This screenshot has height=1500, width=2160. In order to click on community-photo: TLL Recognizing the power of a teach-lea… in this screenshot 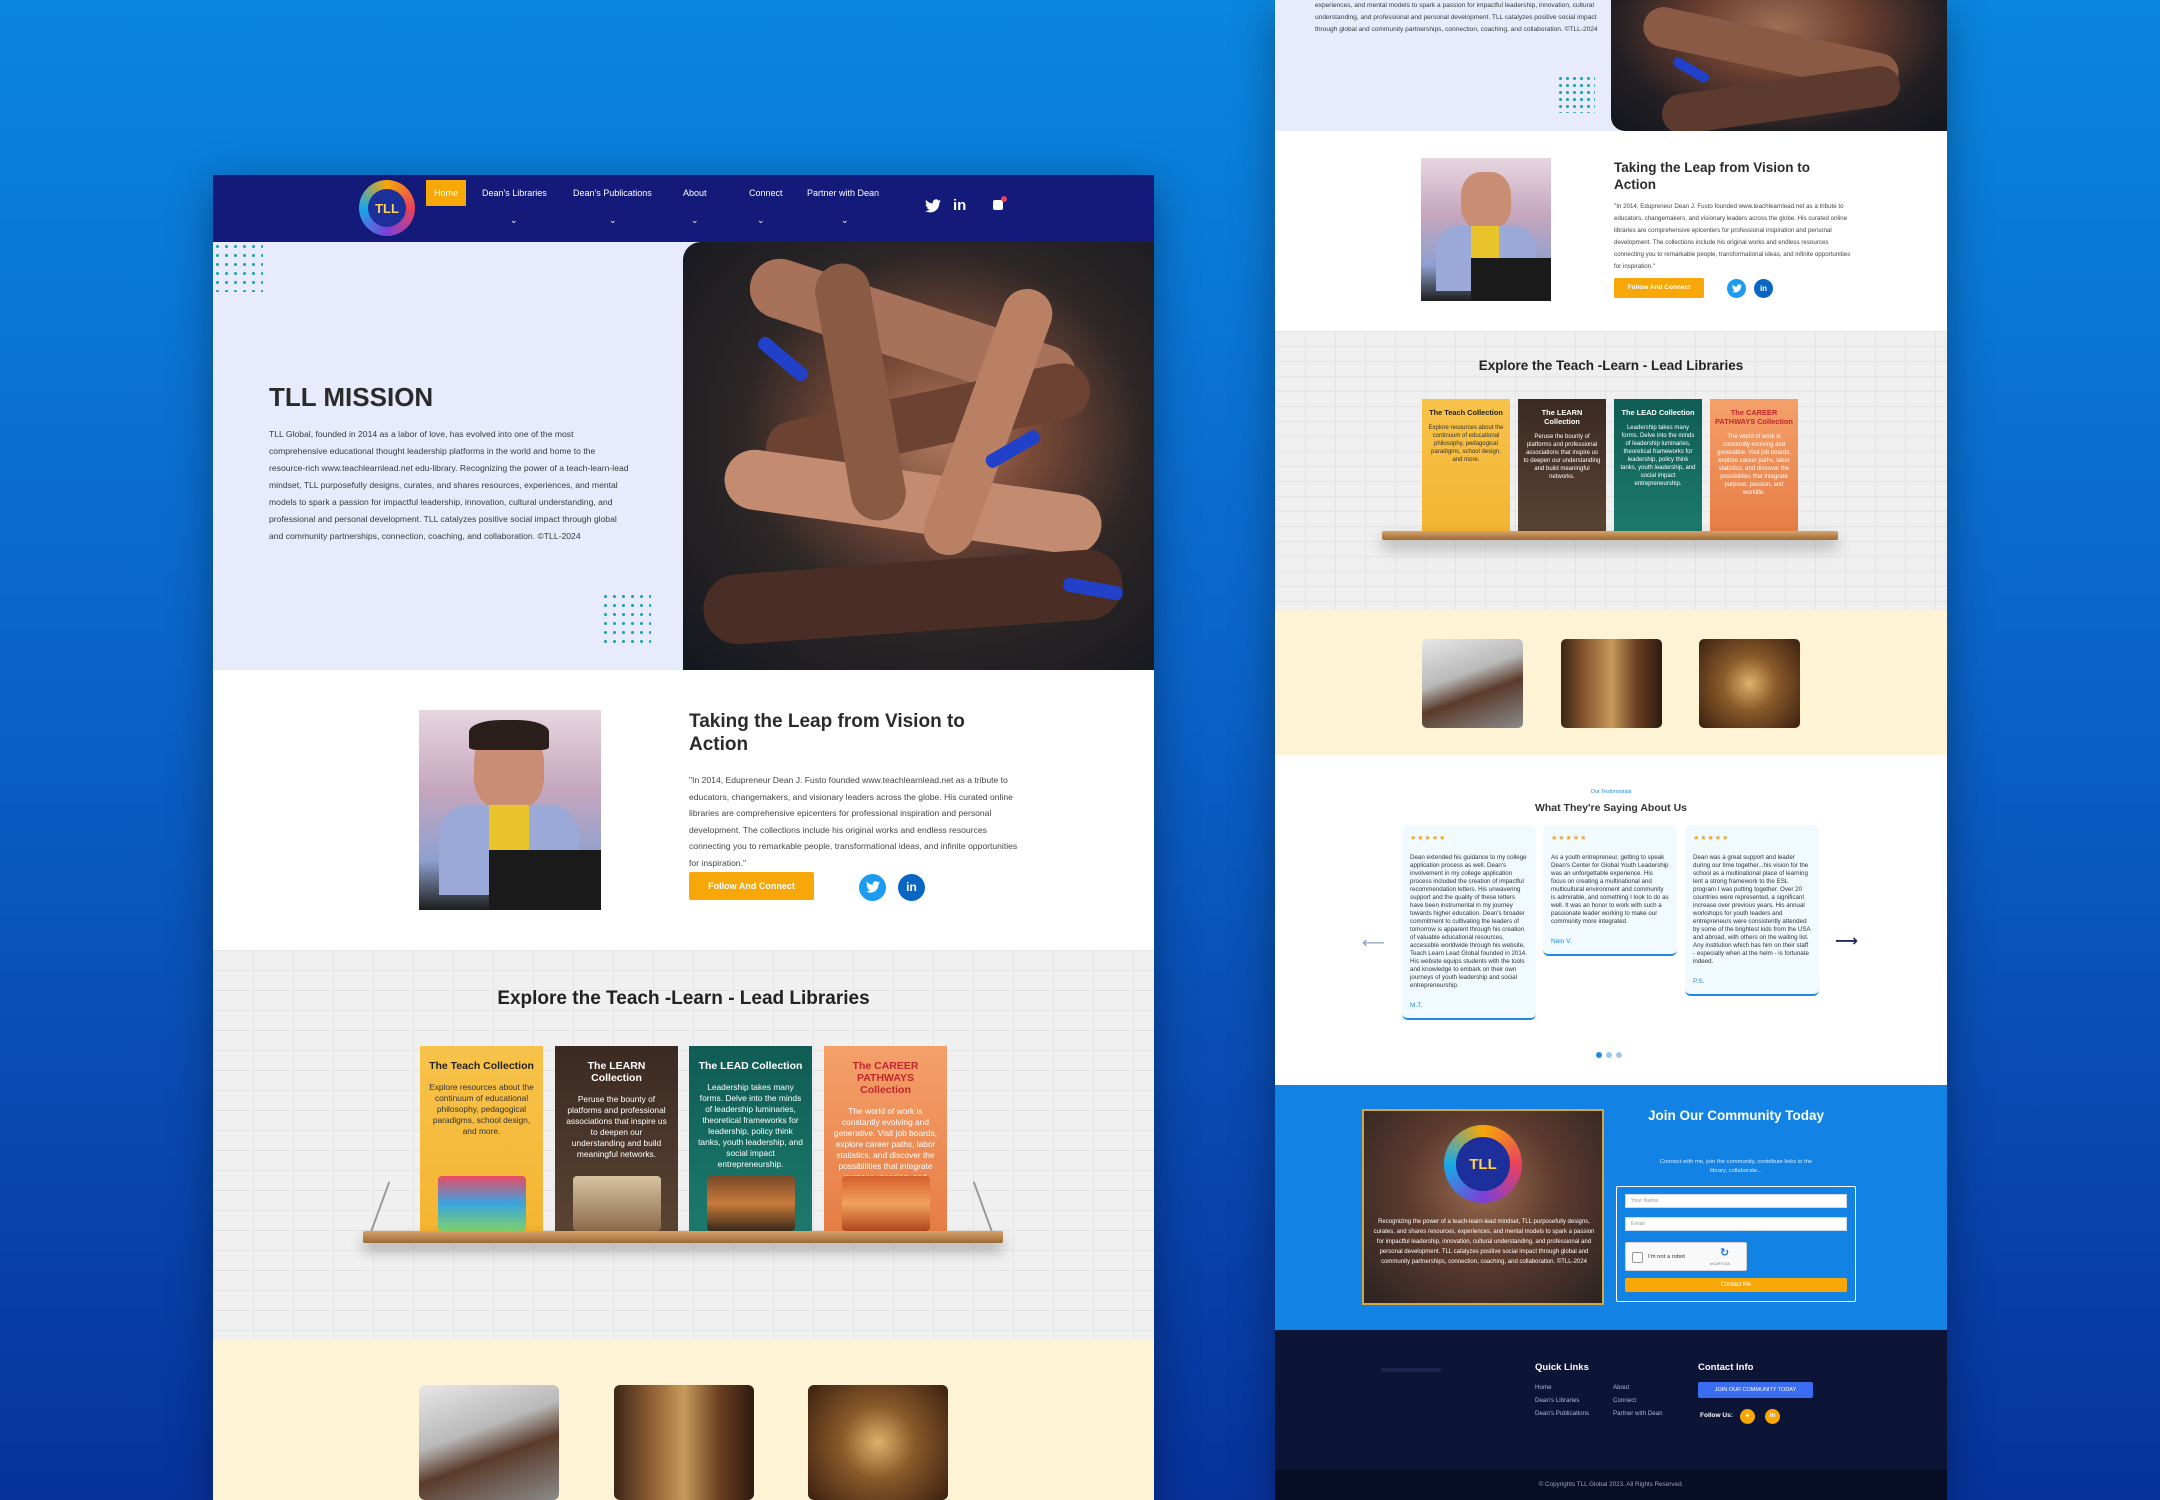, I will do `click(1483, 1207)`.